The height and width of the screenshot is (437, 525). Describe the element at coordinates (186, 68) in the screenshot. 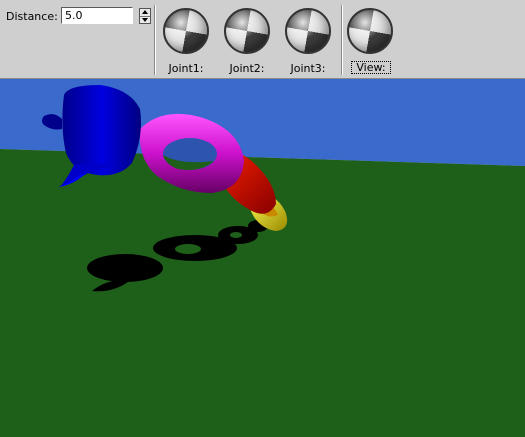

I see `joint1-label: Joint1:` at that location.